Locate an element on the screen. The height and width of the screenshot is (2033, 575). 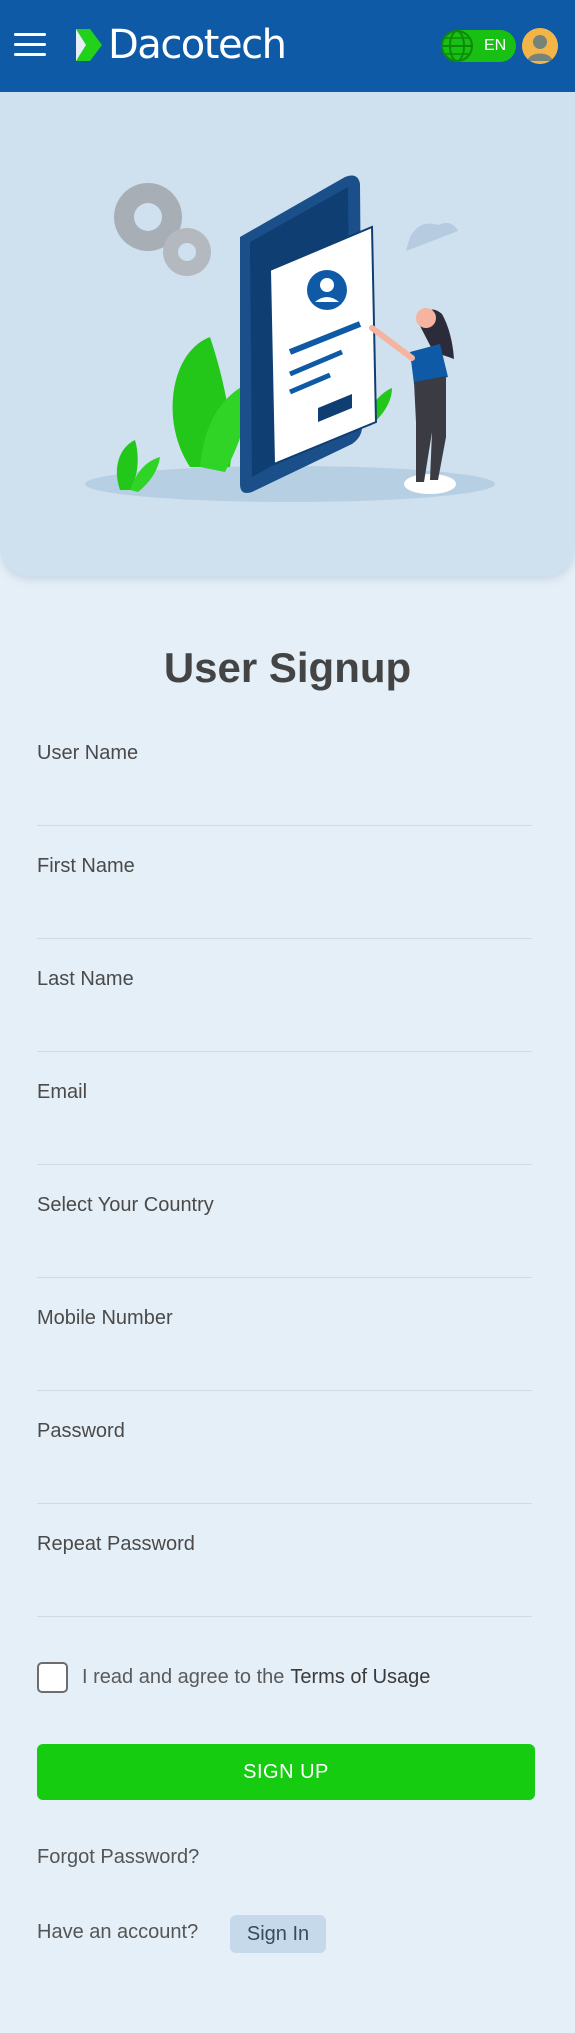
have-account-text: Have an account? is located at coordinates (118, 1932).